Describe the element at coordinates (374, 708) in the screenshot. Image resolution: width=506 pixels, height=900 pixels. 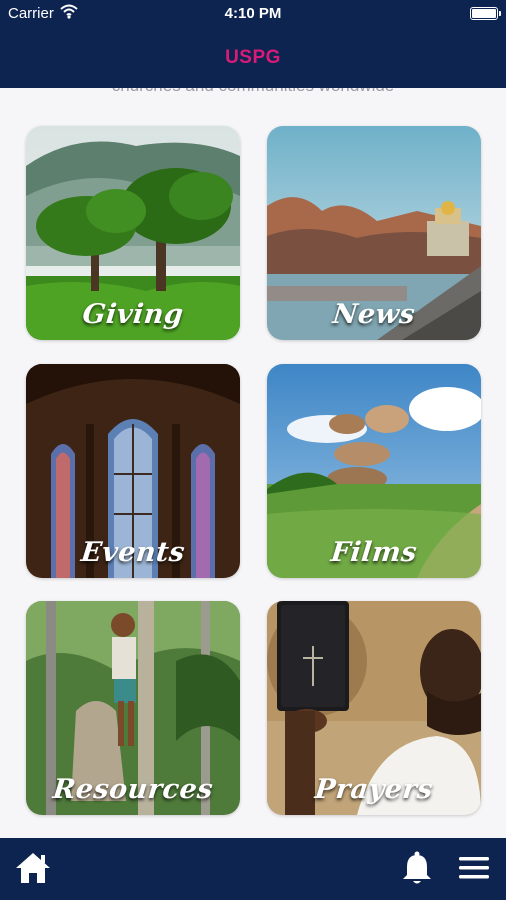
I see `tile-prayers: Prayers` at that location.